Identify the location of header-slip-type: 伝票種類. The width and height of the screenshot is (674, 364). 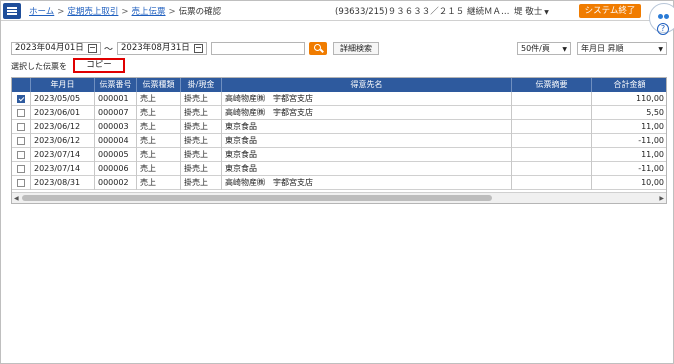
(159, 85).